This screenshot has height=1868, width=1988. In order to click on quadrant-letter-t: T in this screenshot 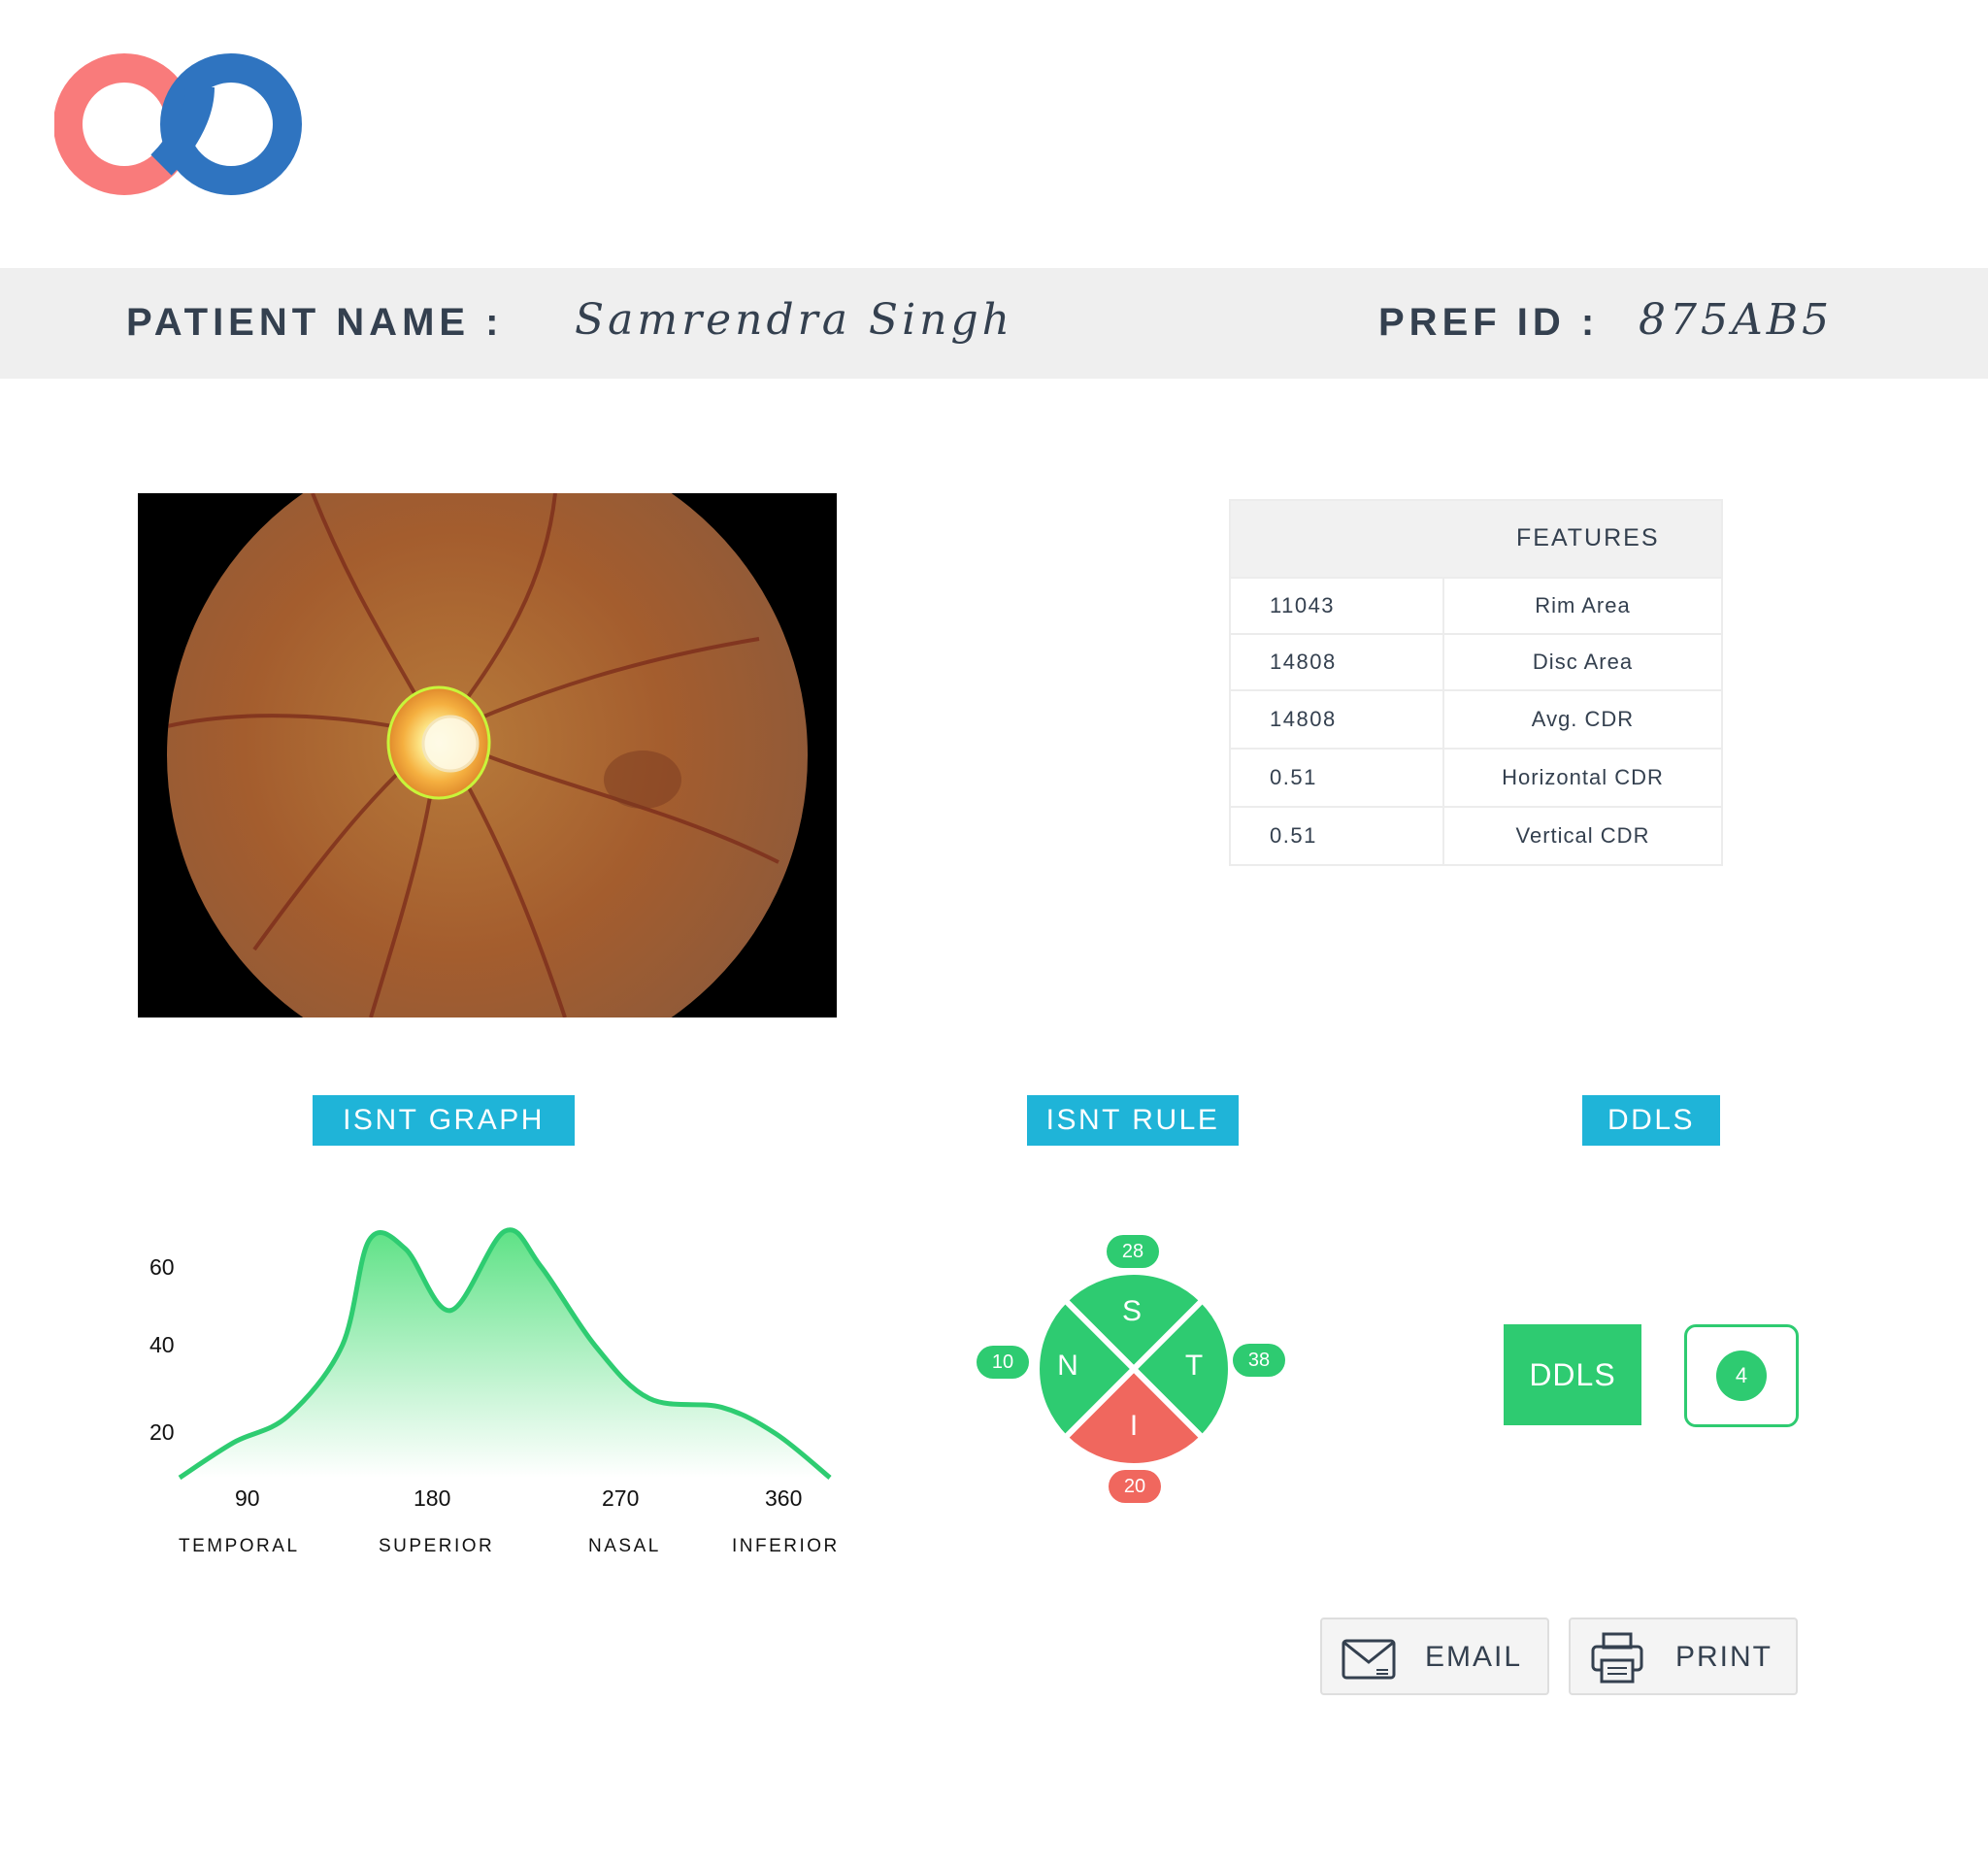, I will do `click(1194, 1366)`.